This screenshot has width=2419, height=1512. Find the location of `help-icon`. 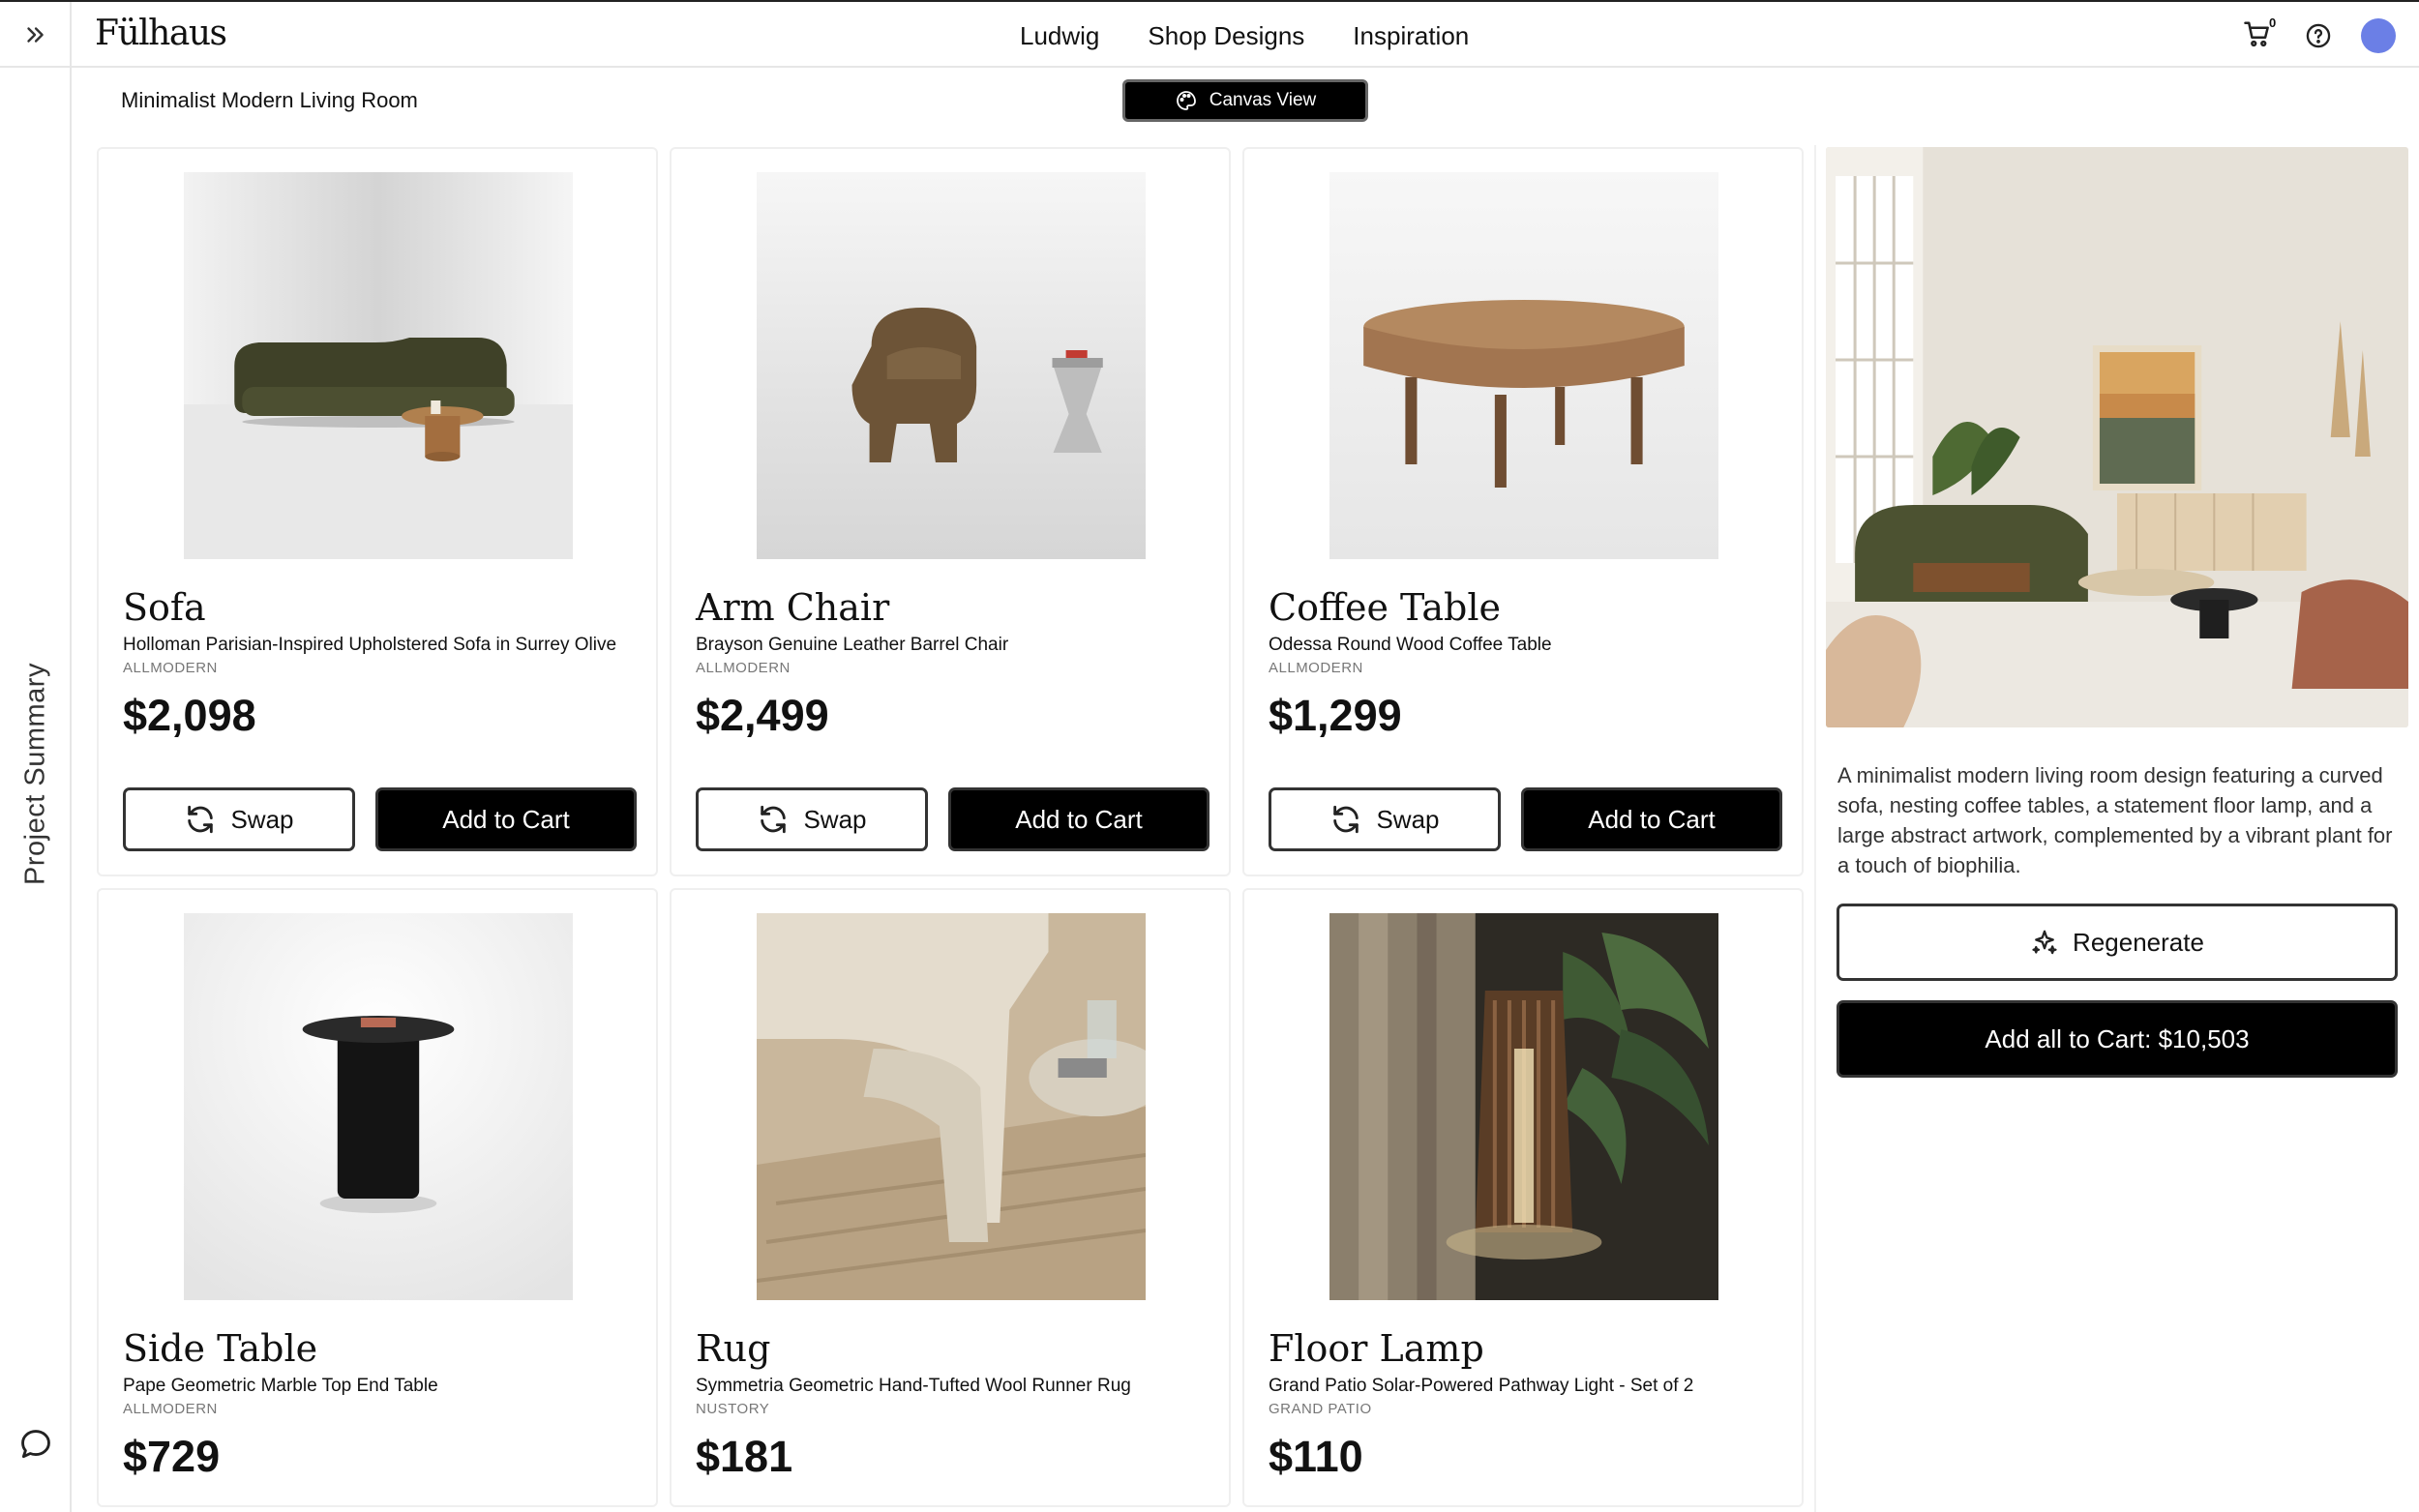

help-icon is located at coordinates (2319, 36).